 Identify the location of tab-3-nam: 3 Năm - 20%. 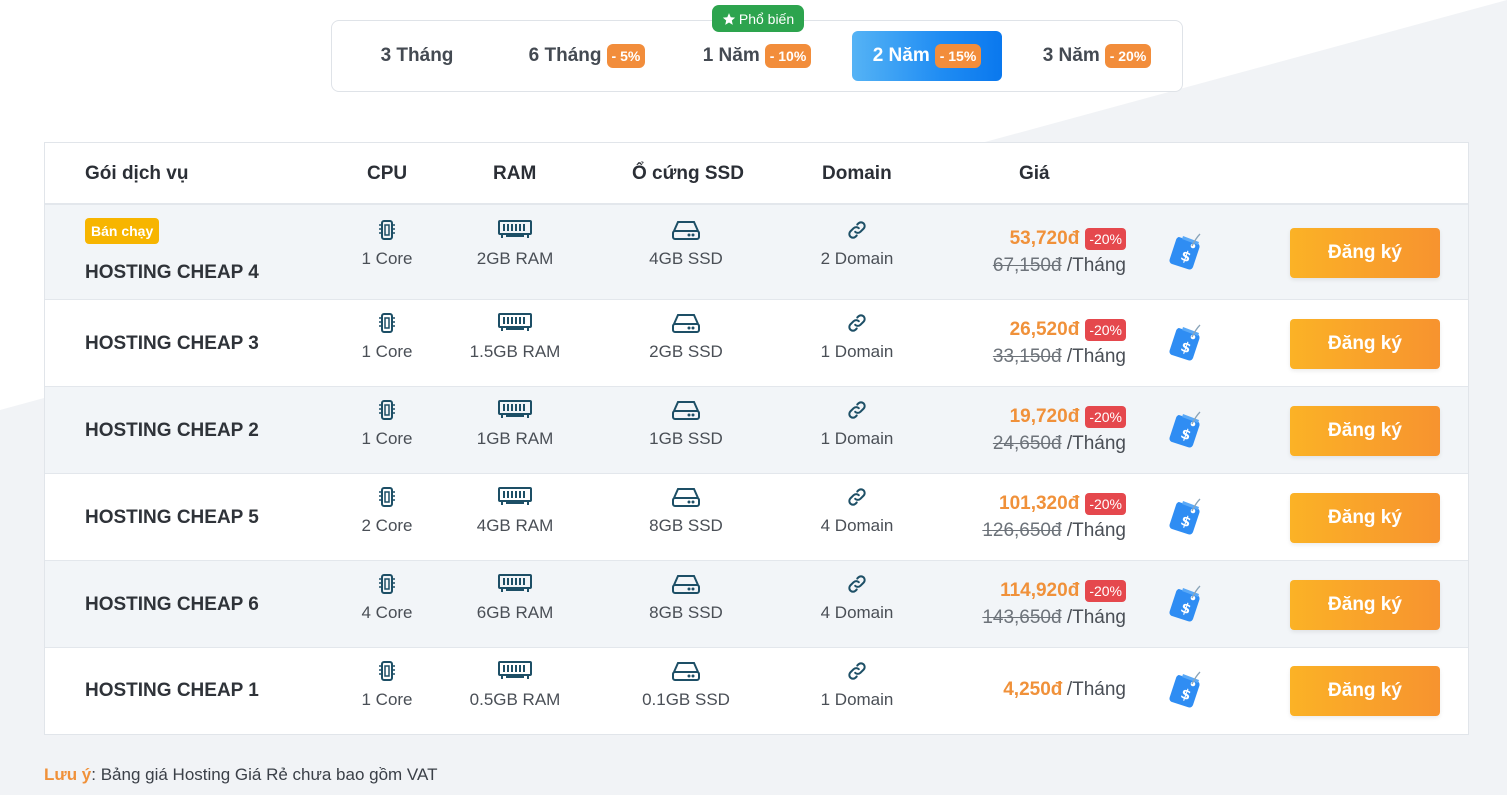
(1097, 56).